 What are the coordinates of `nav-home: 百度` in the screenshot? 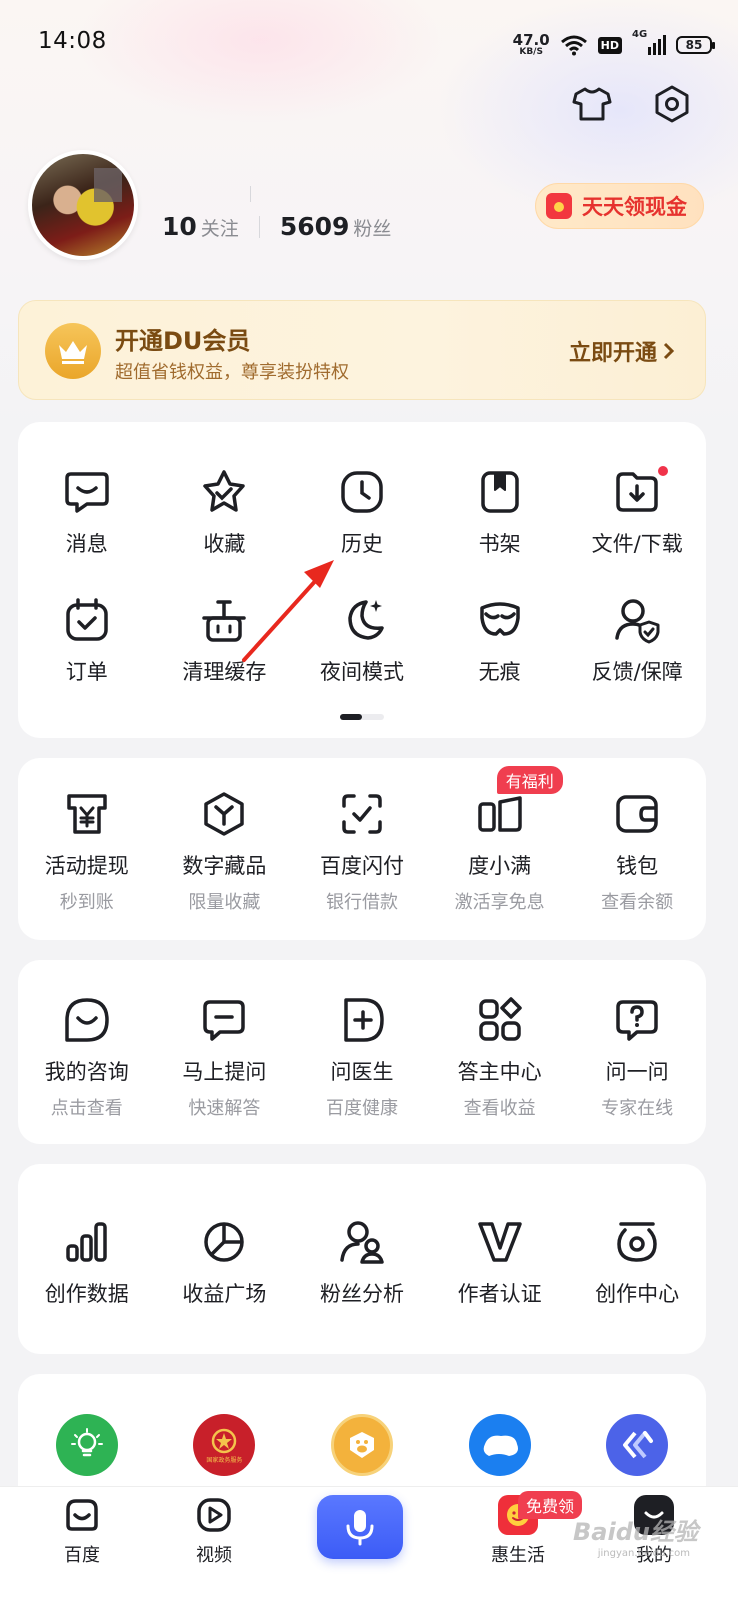 It's located at (82, 1531).